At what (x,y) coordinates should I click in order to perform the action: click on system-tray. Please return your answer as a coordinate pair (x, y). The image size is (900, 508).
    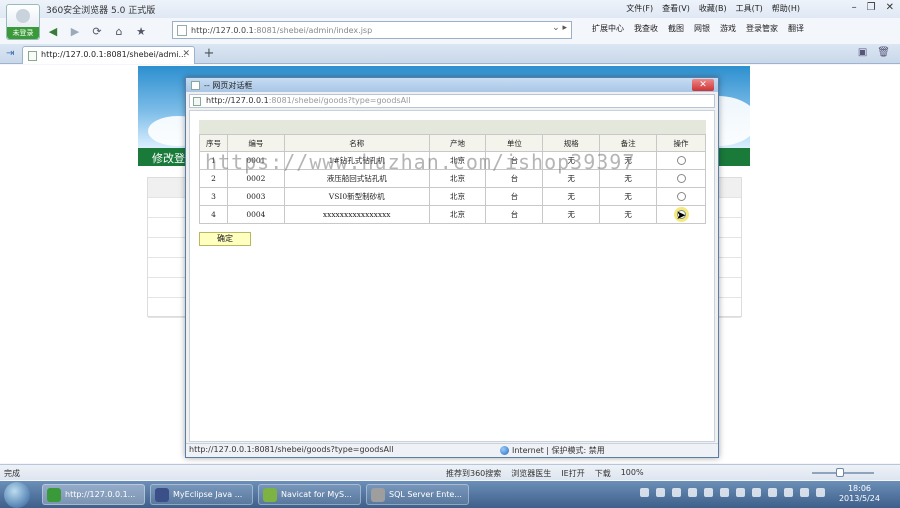
    Looking at the image, I should click on (732, 492).